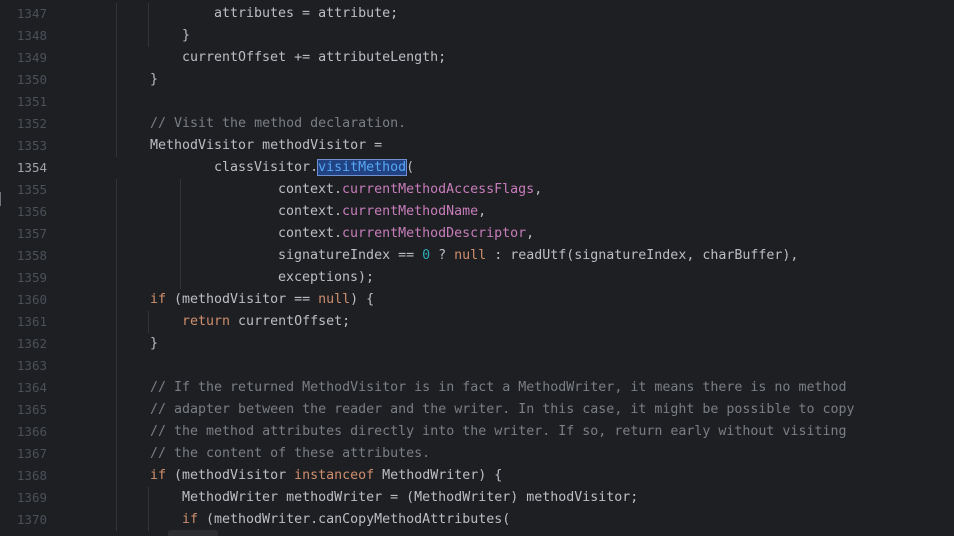 This screenshot has height=536, width=954. What do you see at coordinates (23, 102) in the screenshot?
I see `line-number: 1351` at bounding box center [23, 102].